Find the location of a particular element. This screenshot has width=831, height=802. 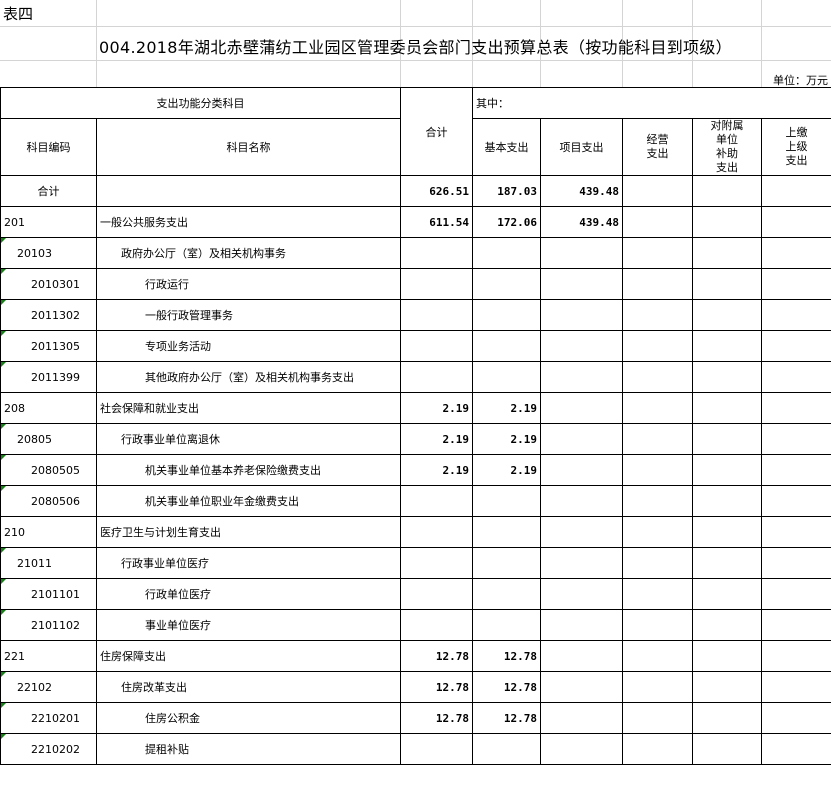

row-total: 626.51 is located at coordinates (436, 191).